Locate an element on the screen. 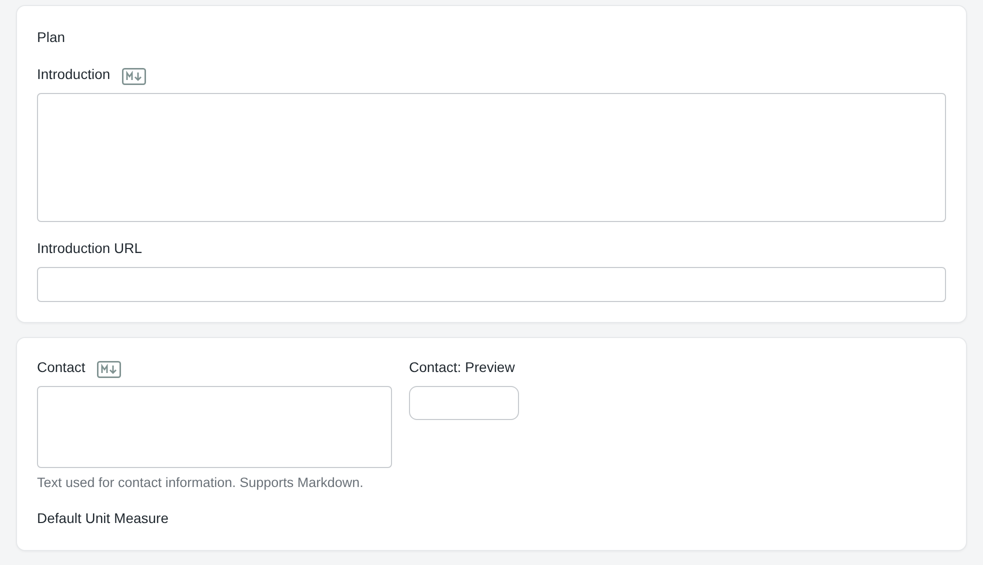  section-heading: Plan is located at coordinates (51, 37).